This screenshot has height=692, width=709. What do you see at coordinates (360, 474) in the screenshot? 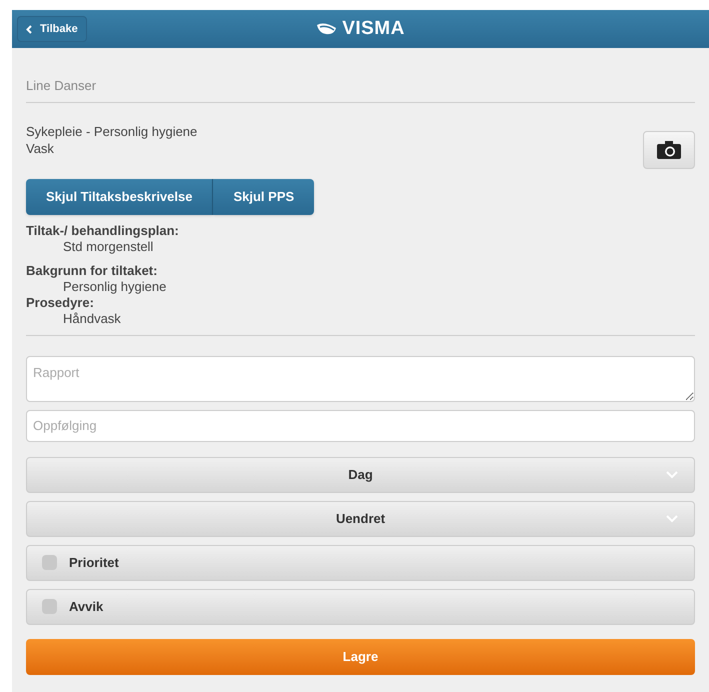
I see `select-dropdown: Dag` at bounding box center [360, 474].